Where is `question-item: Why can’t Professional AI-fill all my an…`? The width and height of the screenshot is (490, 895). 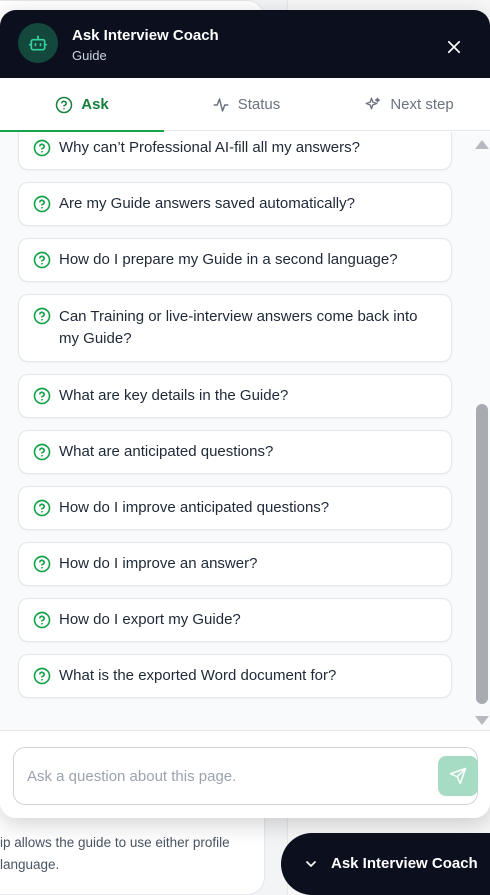 question-item: Why can’t Professional AI-fill all my an… is located at coordinates (235, 151).